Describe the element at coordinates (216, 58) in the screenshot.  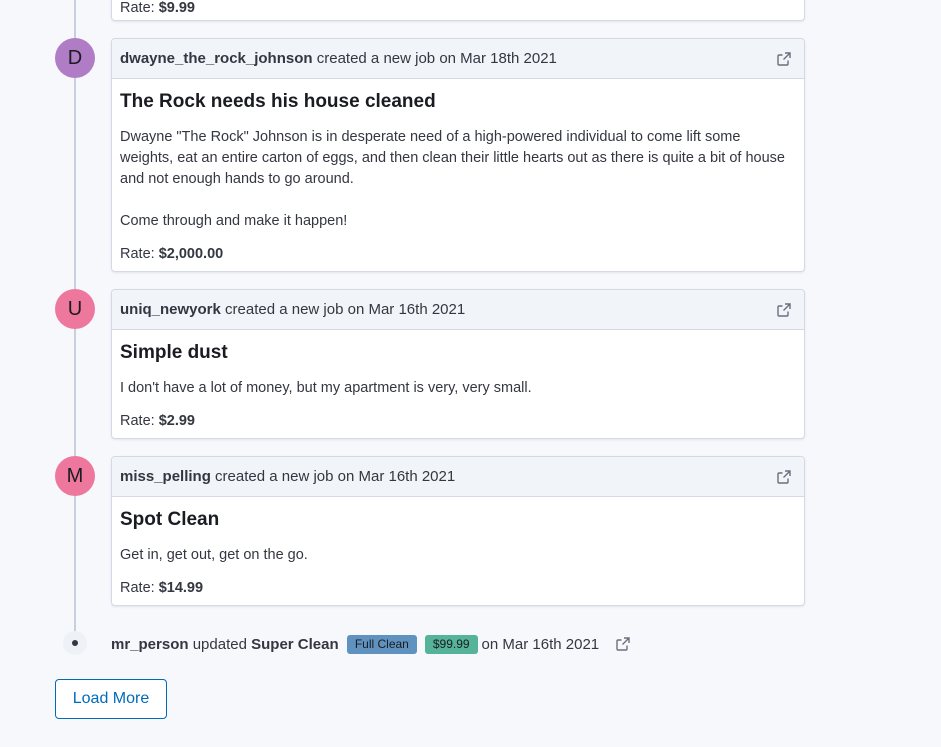
I see `username: dwayne_the_rock_johnson` at that location.